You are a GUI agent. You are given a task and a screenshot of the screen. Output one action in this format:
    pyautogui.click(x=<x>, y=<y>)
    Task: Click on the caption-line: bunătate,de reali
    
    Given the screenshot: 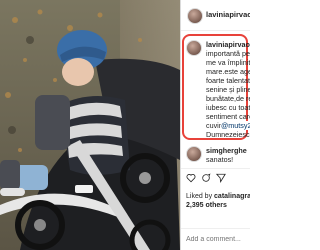 What is the action you would take?
    pyautogui.click(x=228, y=98)
    